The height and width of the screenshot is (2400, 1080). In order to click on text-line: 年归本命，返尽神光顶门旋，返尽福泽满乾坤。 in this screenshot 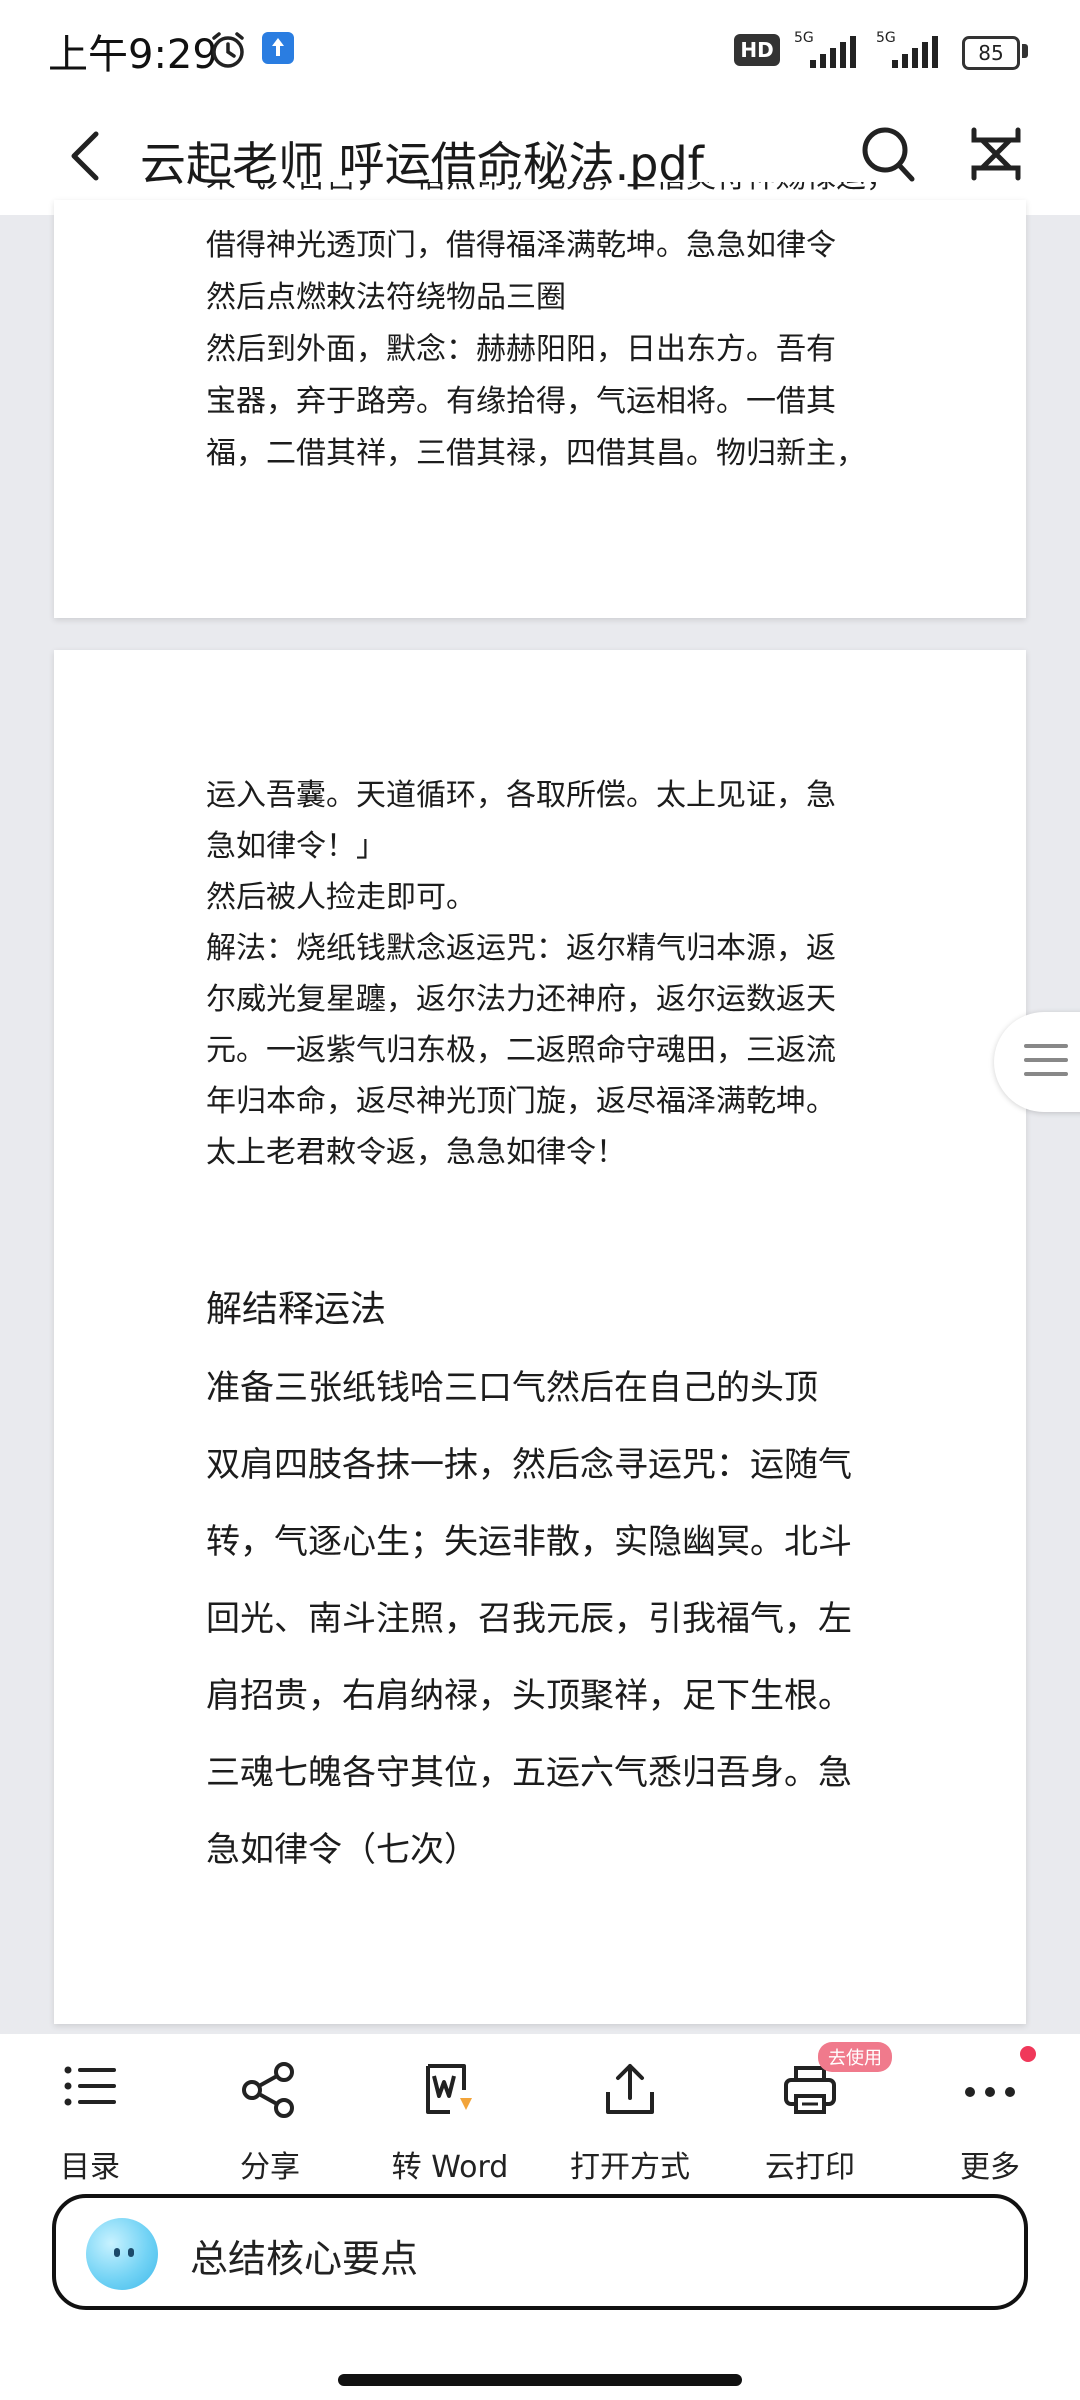, I will do `click(521, 1101)`.